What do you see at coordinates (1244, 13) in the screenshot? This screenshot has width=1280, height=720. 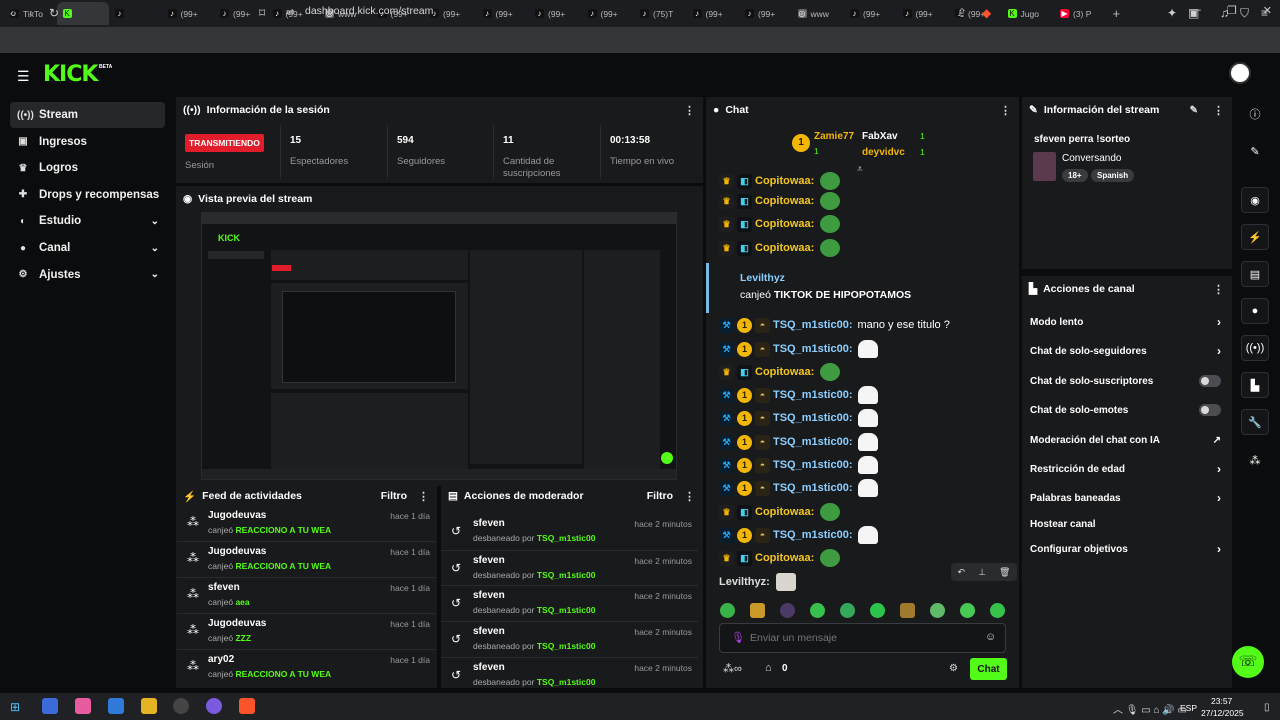 I see `vpn-icon: ⛉` at bounding box center [1244, 13].